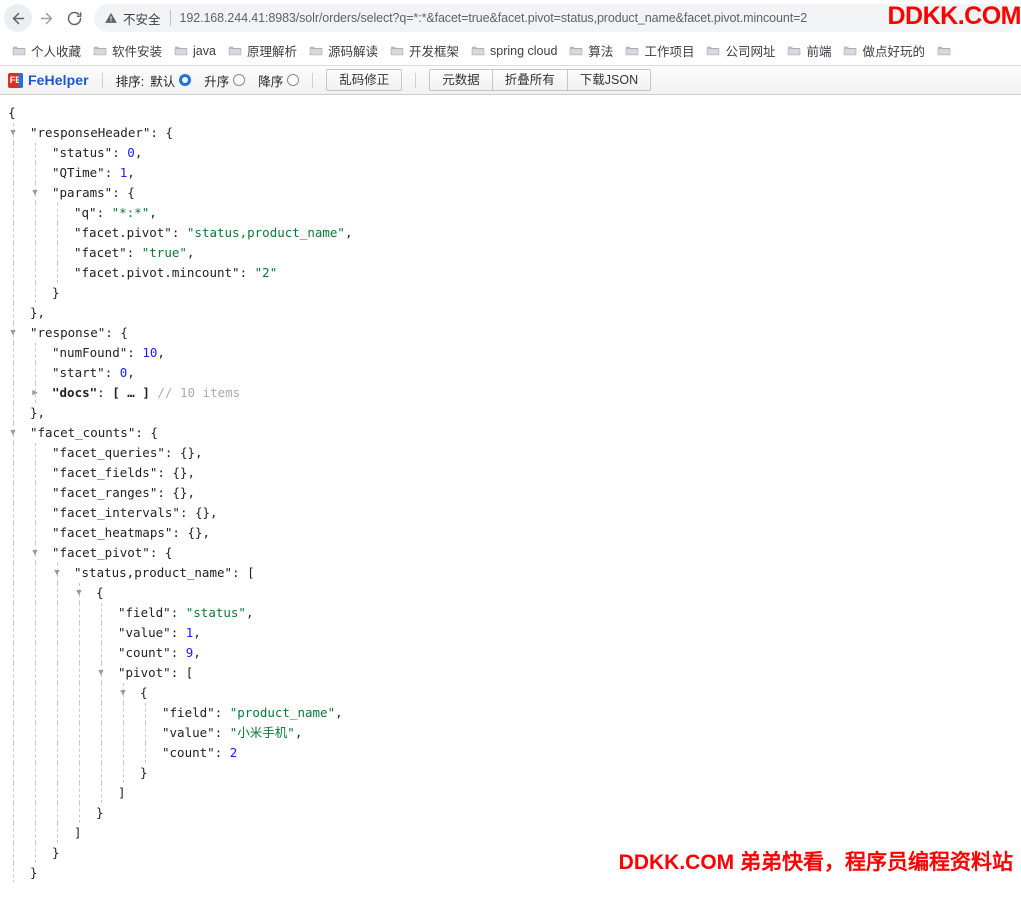  I want to click on json-line-content: "QTime": 1,, so click(93, 172).